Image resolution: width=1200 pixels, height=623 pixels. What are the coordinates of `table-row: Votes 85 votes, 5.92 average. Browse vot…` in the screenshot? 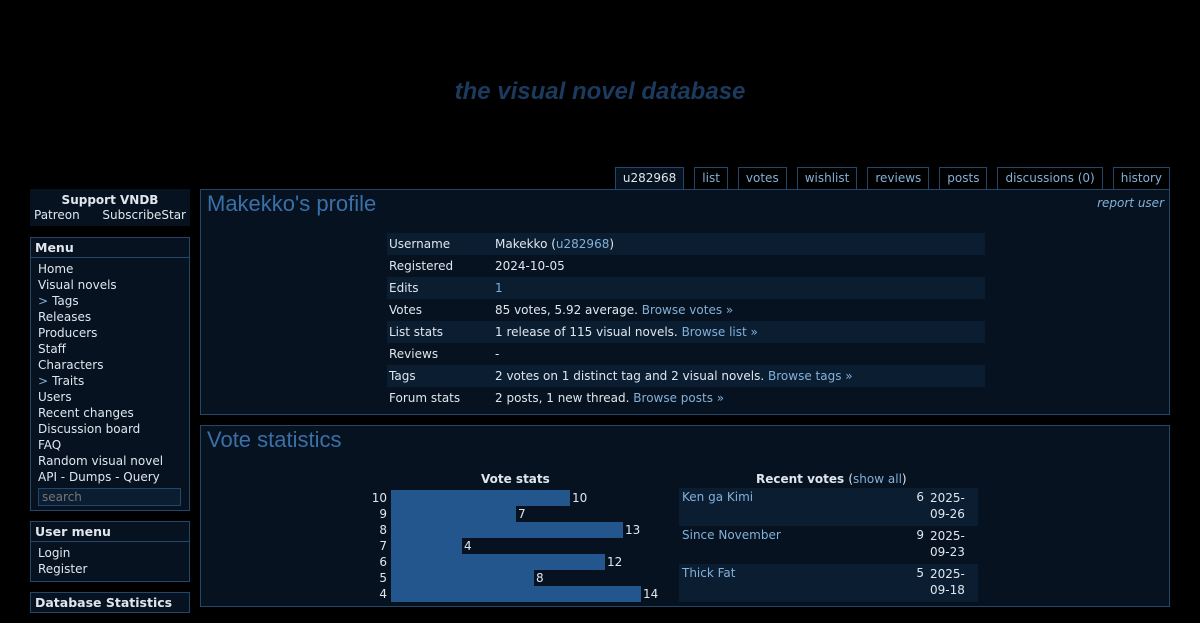 It's located at (686, 310).